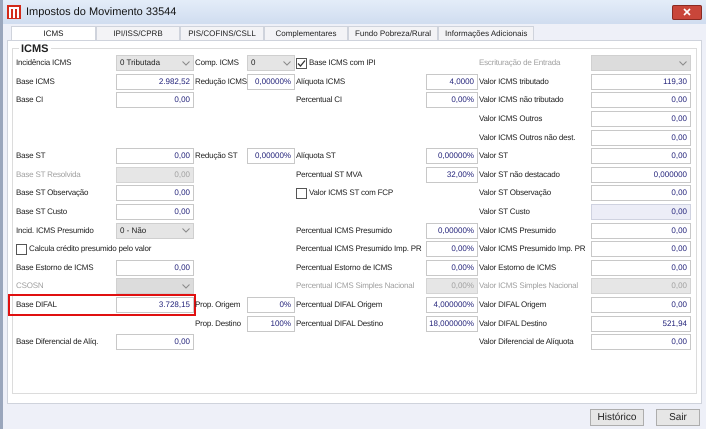 This screenshot has height=429, width=706. Describe the element at coordinates (44, 63) in the screenshot. I see `field-label: Incidência ICMS` at that location.